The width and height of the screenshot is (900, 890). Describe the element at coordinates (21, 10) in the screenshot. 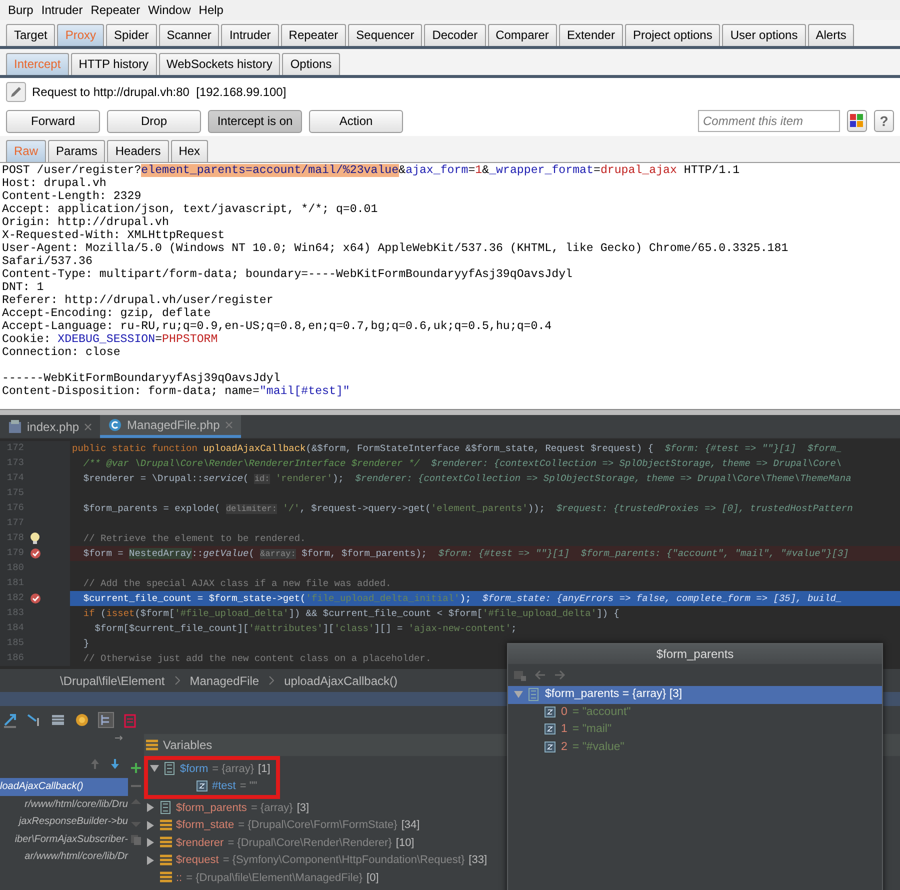

I see `menu-item: Burp` at that location.